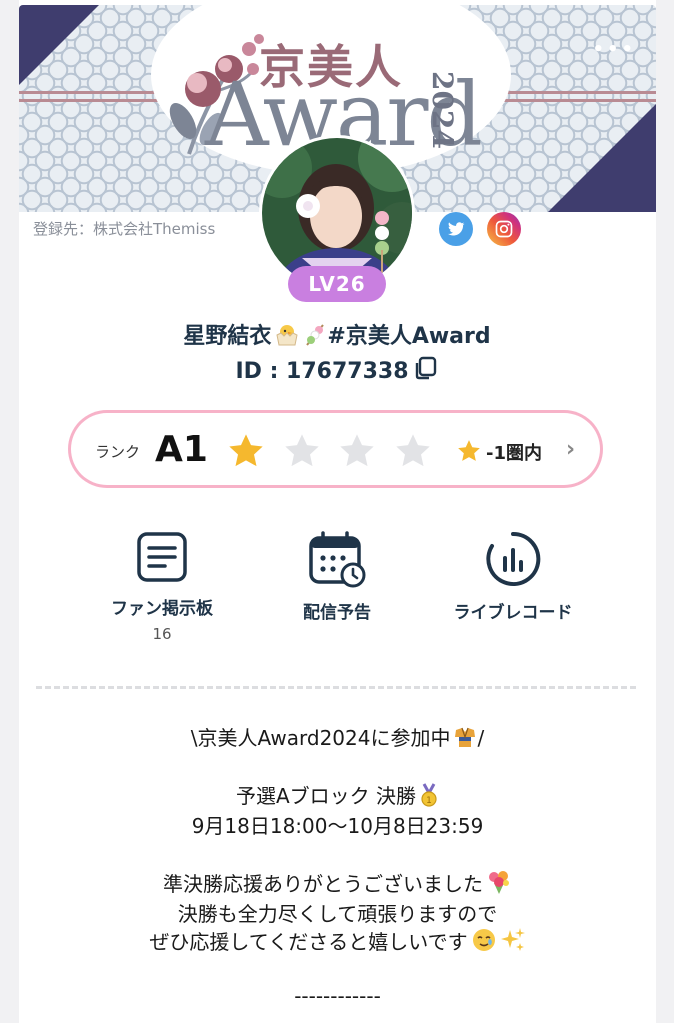 The image size is (674, 1023). I want to click on level-badge: LV26, so click(337, 284).